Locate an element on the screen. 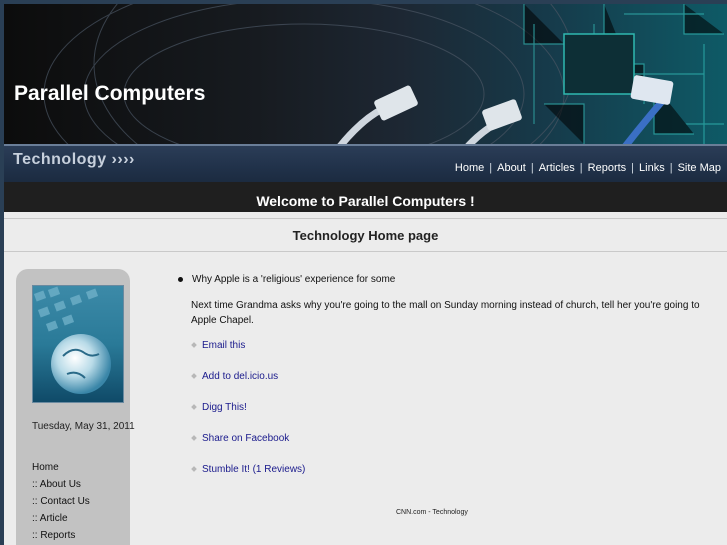 Image resolution: width=727 pixels, height=545 pixels. sidebar-item-reports: :: Reports is located at coordinates (61, 535).